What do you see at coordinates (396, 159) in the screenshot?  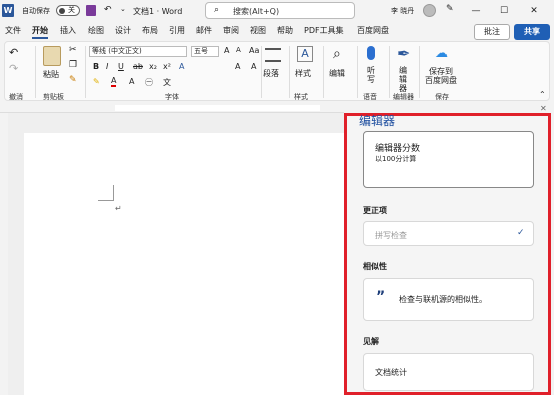 I see `editor-score-subtitle: 以100分计算` at bounding box center [396, 159].